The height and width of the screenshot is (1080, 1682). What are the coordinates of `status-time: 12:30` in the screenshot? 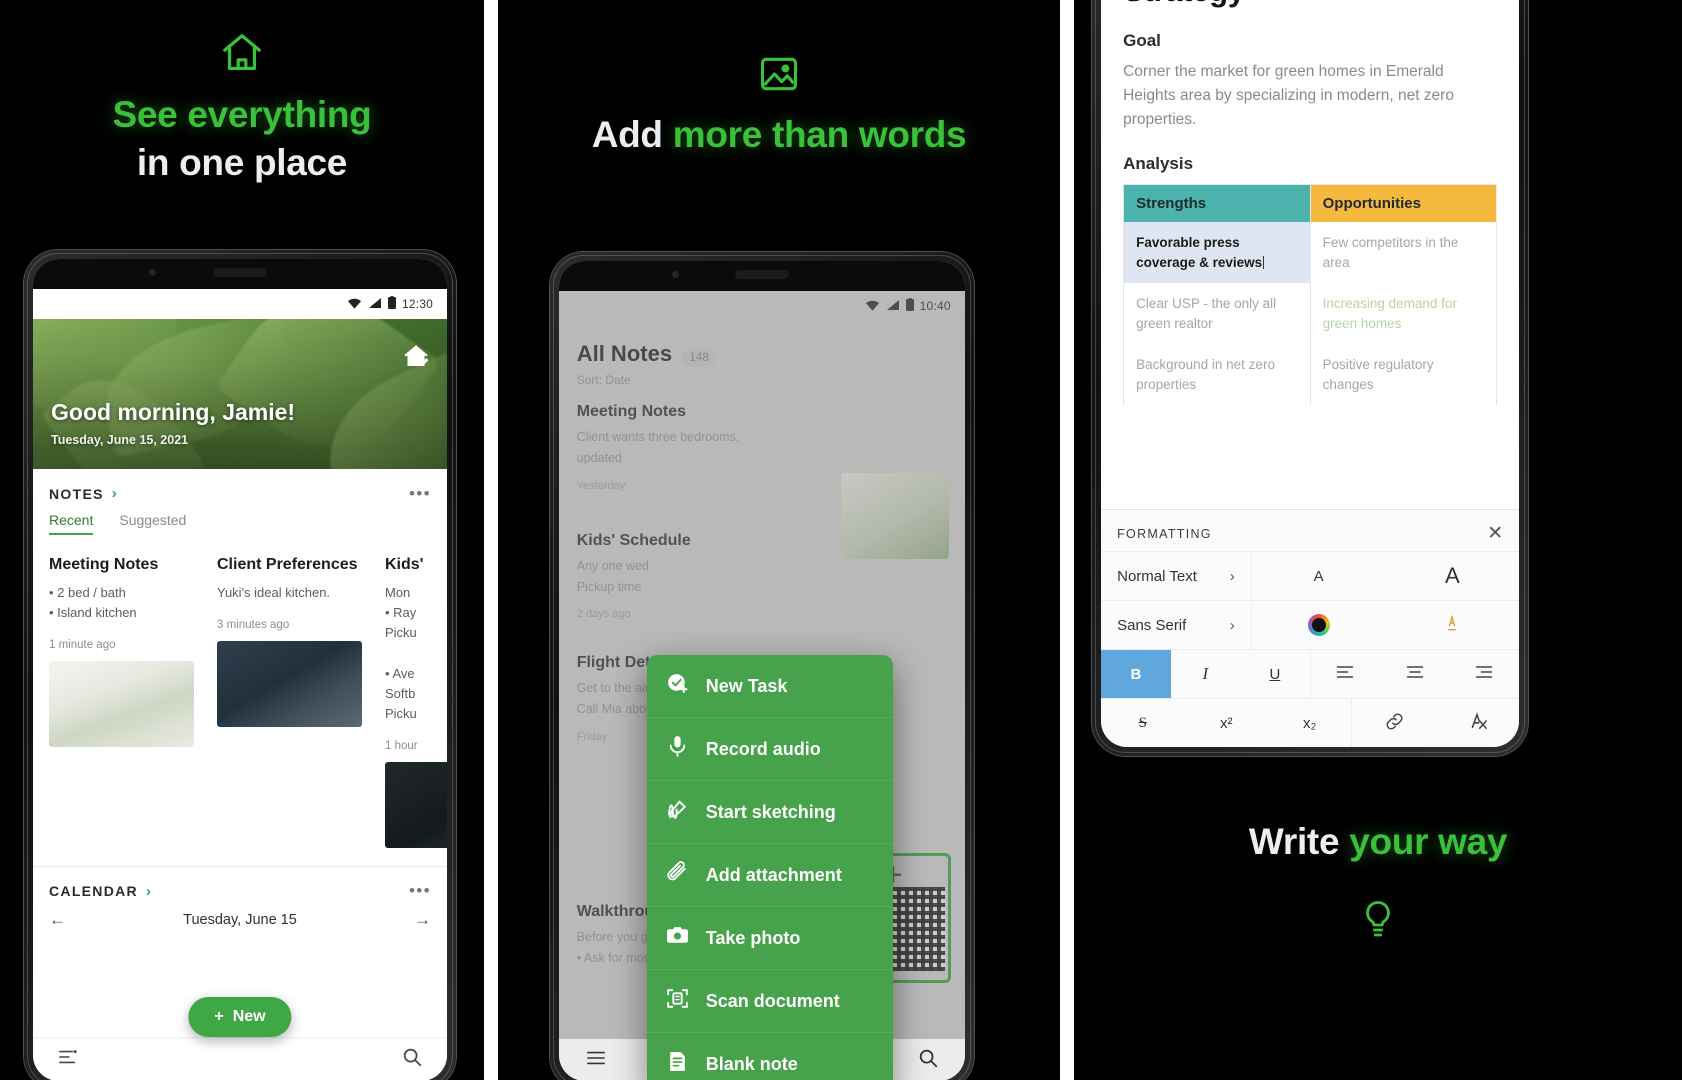 It's located at (417, 304).